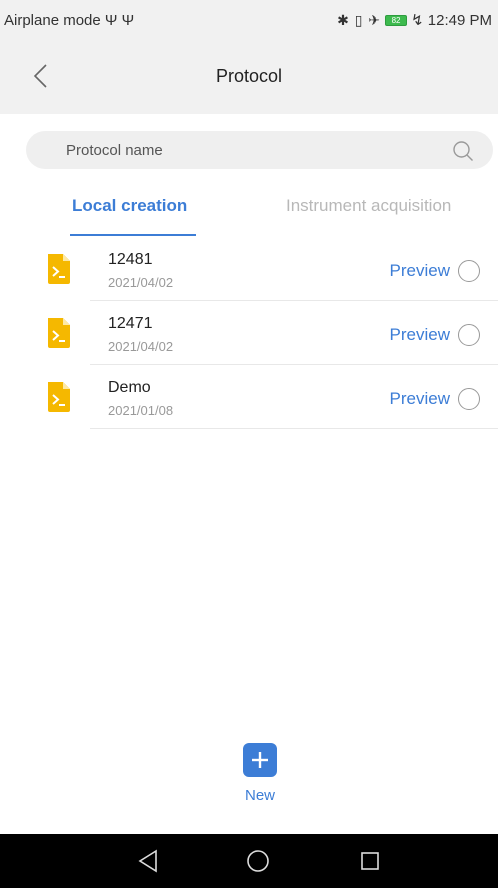 This screenshot has width=498, height=888. Describe the element at coordinates (129, 387) in the screenshot. I see `protocol-name: Demo` at that location.